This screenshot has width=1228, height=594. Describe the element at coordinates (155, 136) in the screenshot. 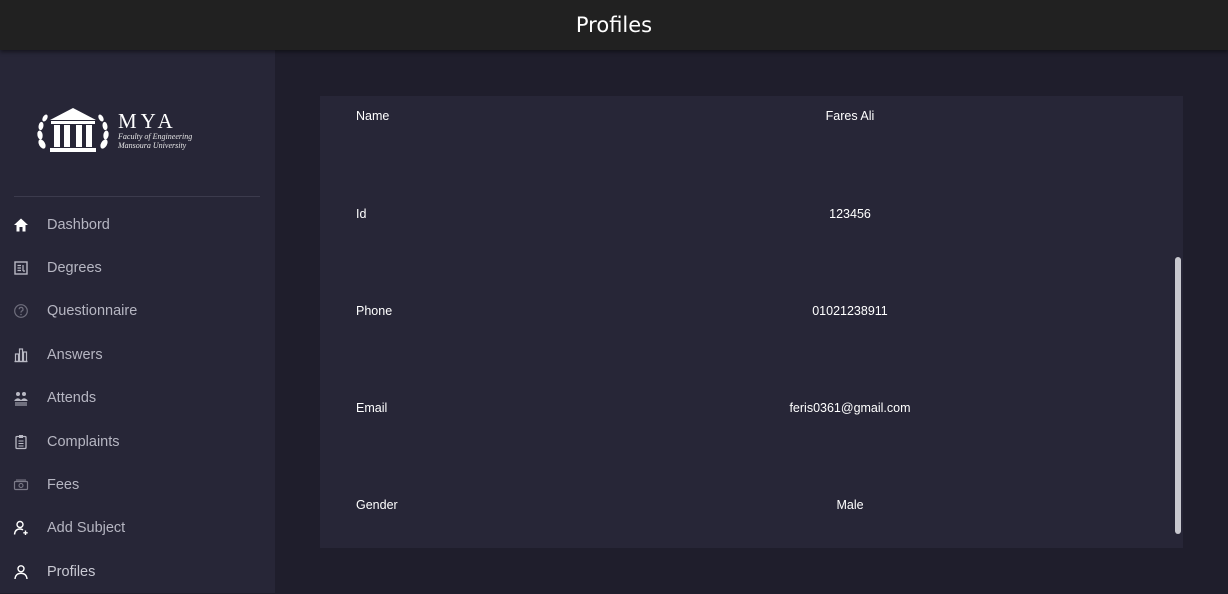

I see `logo-line-1: Faculty of Engineering` at that location.